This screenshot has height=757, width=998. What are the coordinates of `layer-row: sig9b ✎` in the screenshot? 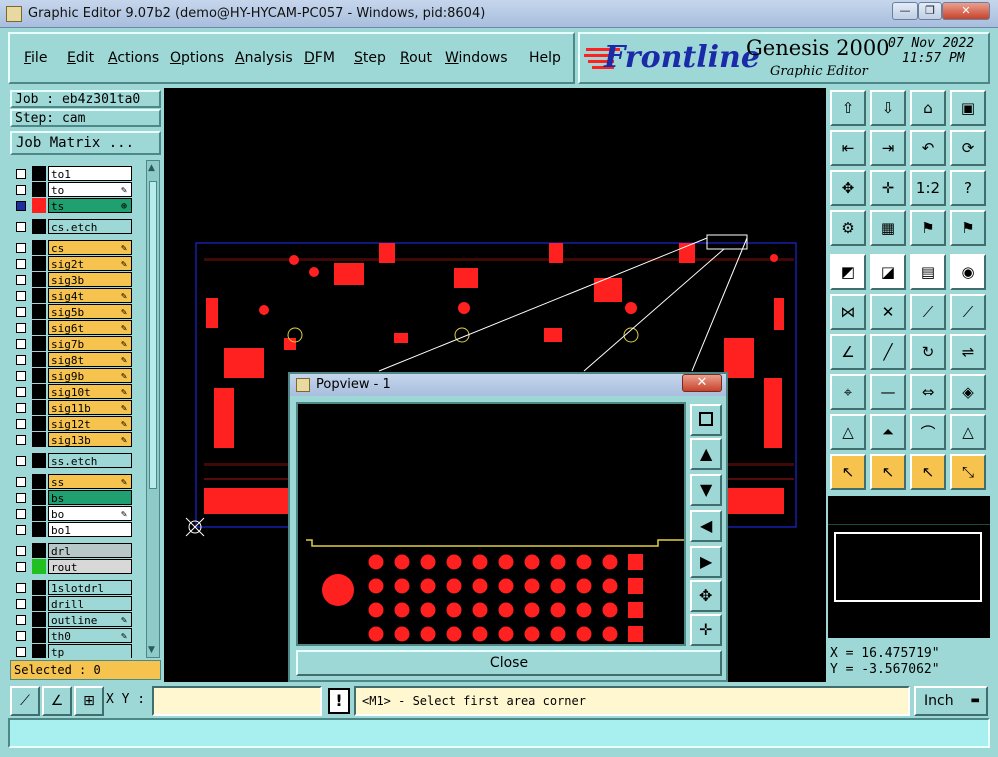 It's located at (73, 376).